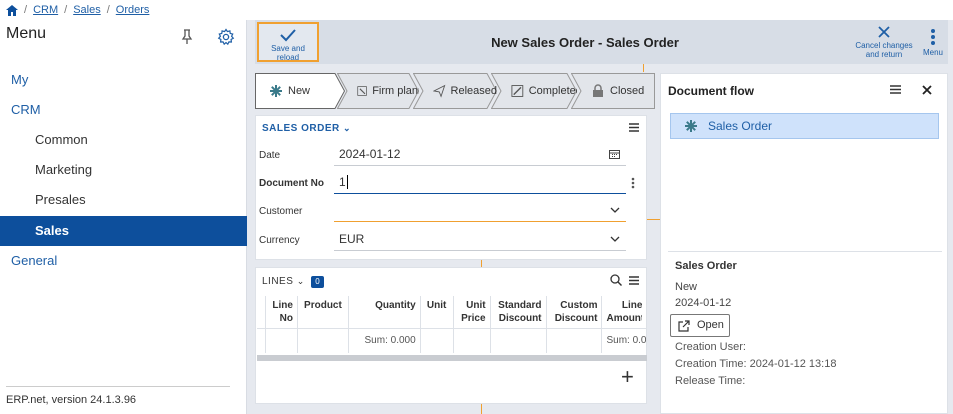 The height and width of the screenshot is (414, 953). I want to click on save-and-reload-label: Save and reload, so click(288, 53).